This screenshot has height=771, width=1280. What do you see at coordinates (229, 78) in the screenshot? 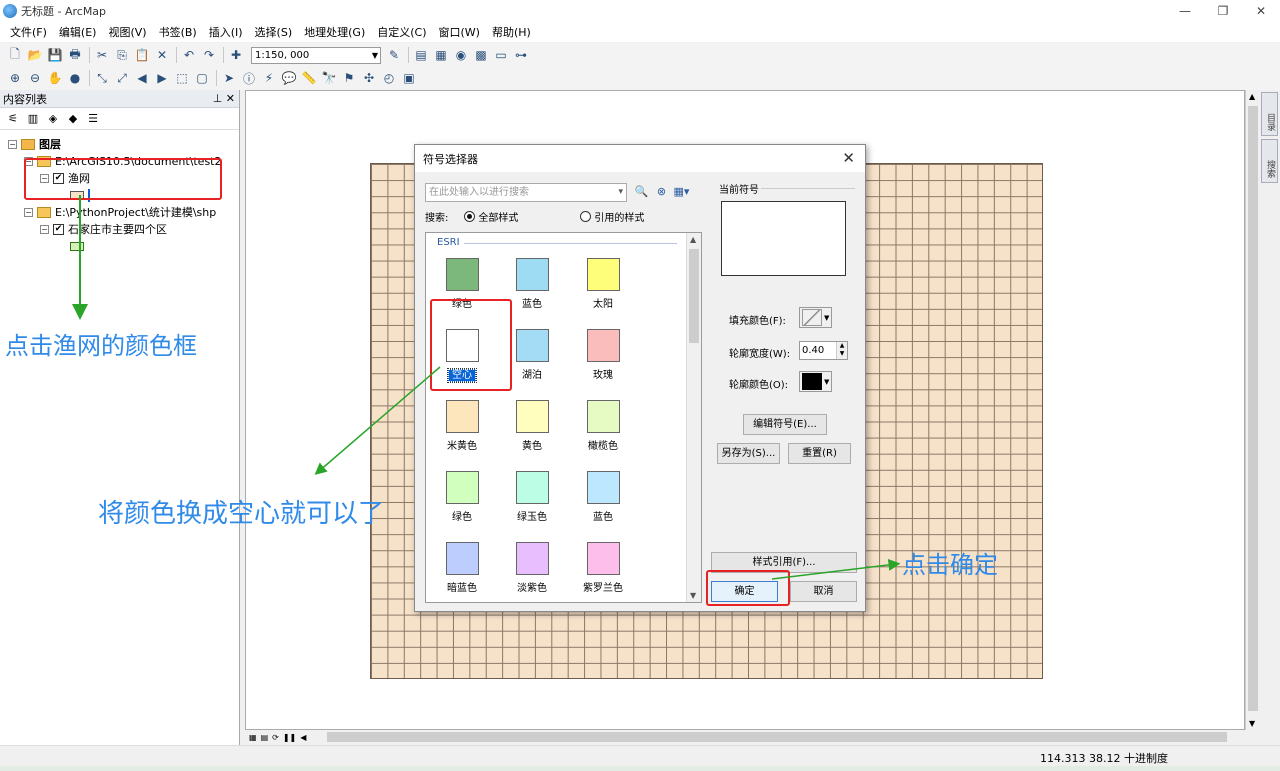
I see `select-elements-icon: ➤` at bounding box center [229, 78].